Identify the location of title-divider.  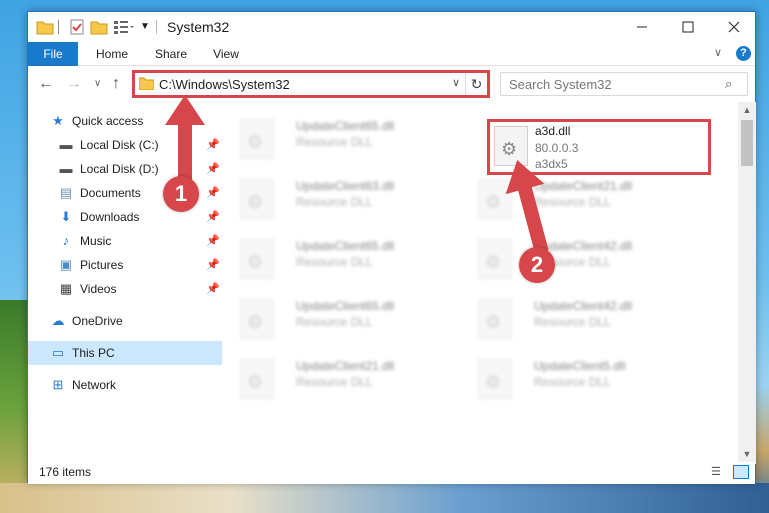
(156, 27).